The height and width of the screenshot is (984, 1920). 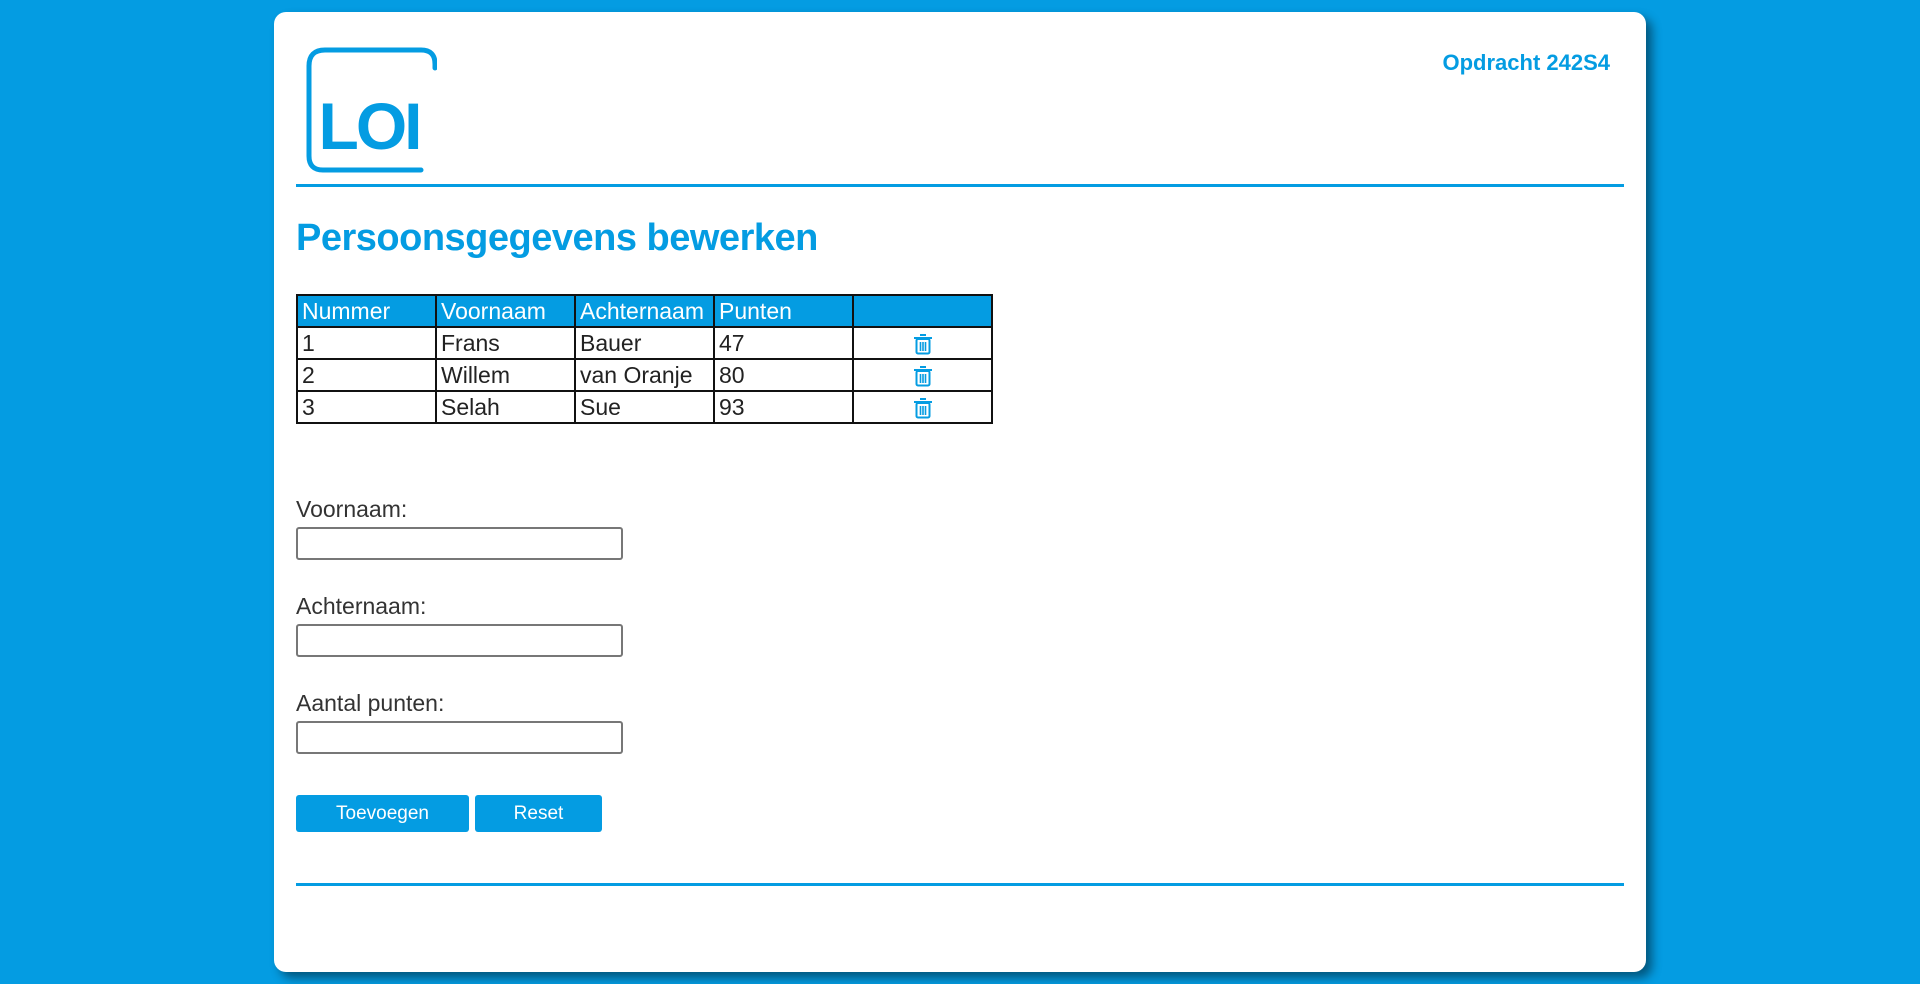 What do you see at coordinates (370, 703) in the screenshot?
I see `points-label: Aantal punten:` at bounding box center [370, 703].